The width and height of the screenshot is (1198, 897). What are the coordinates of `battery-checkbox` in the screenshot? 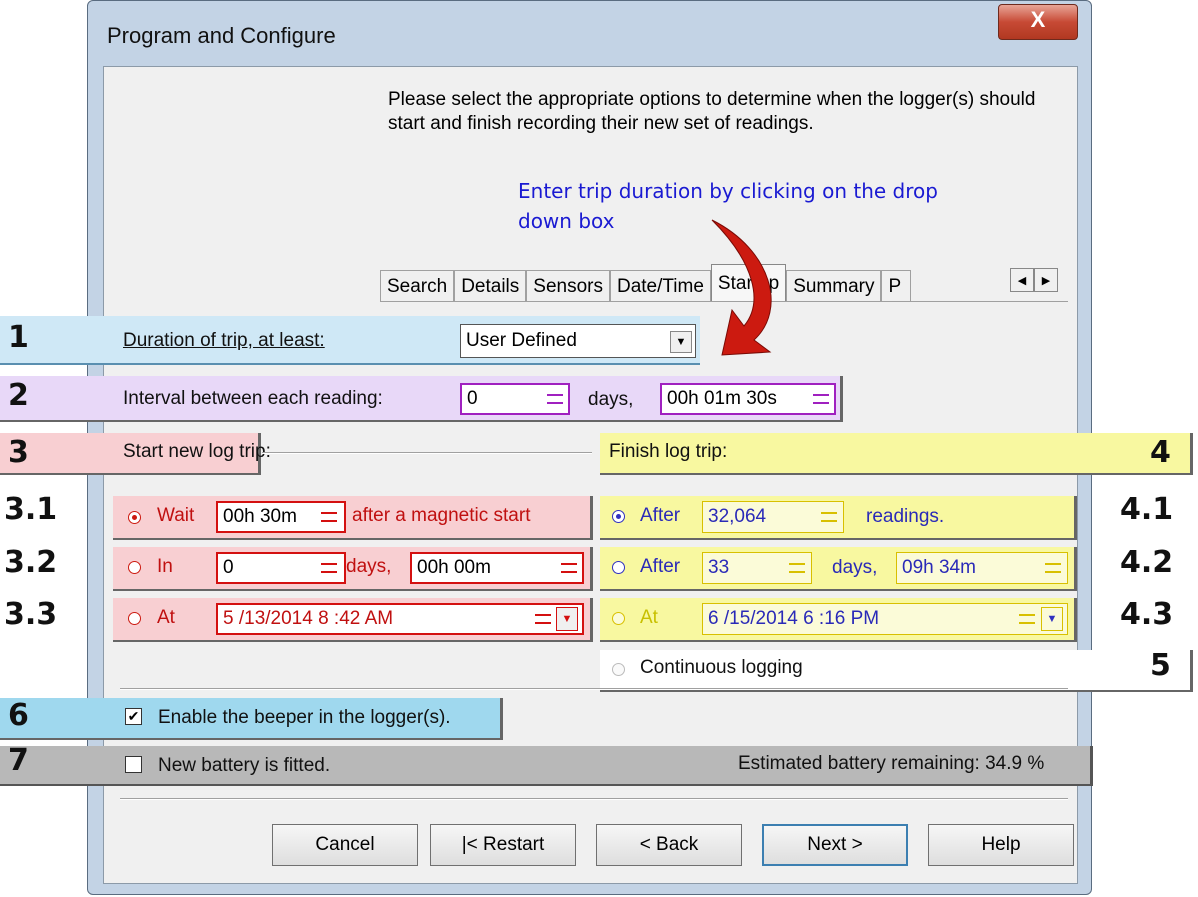 It's located at (133, 764).